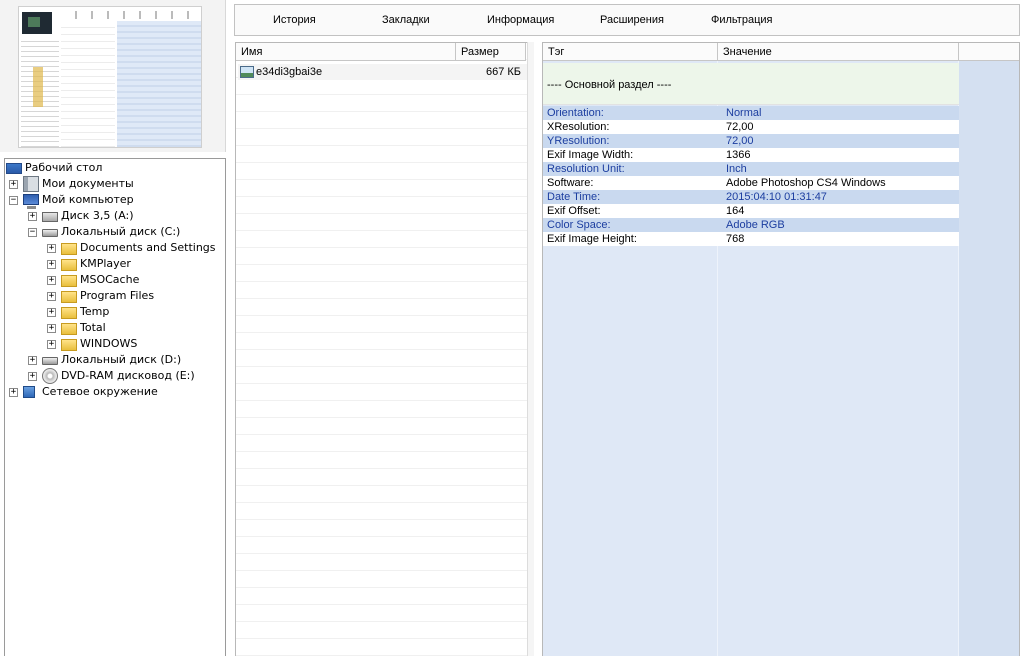 The width and height of the screenshot is (1024, 656). Describe the element at coordinates (95, 311) in the screenshot. I see `tree-node-label: Temp` at that location.